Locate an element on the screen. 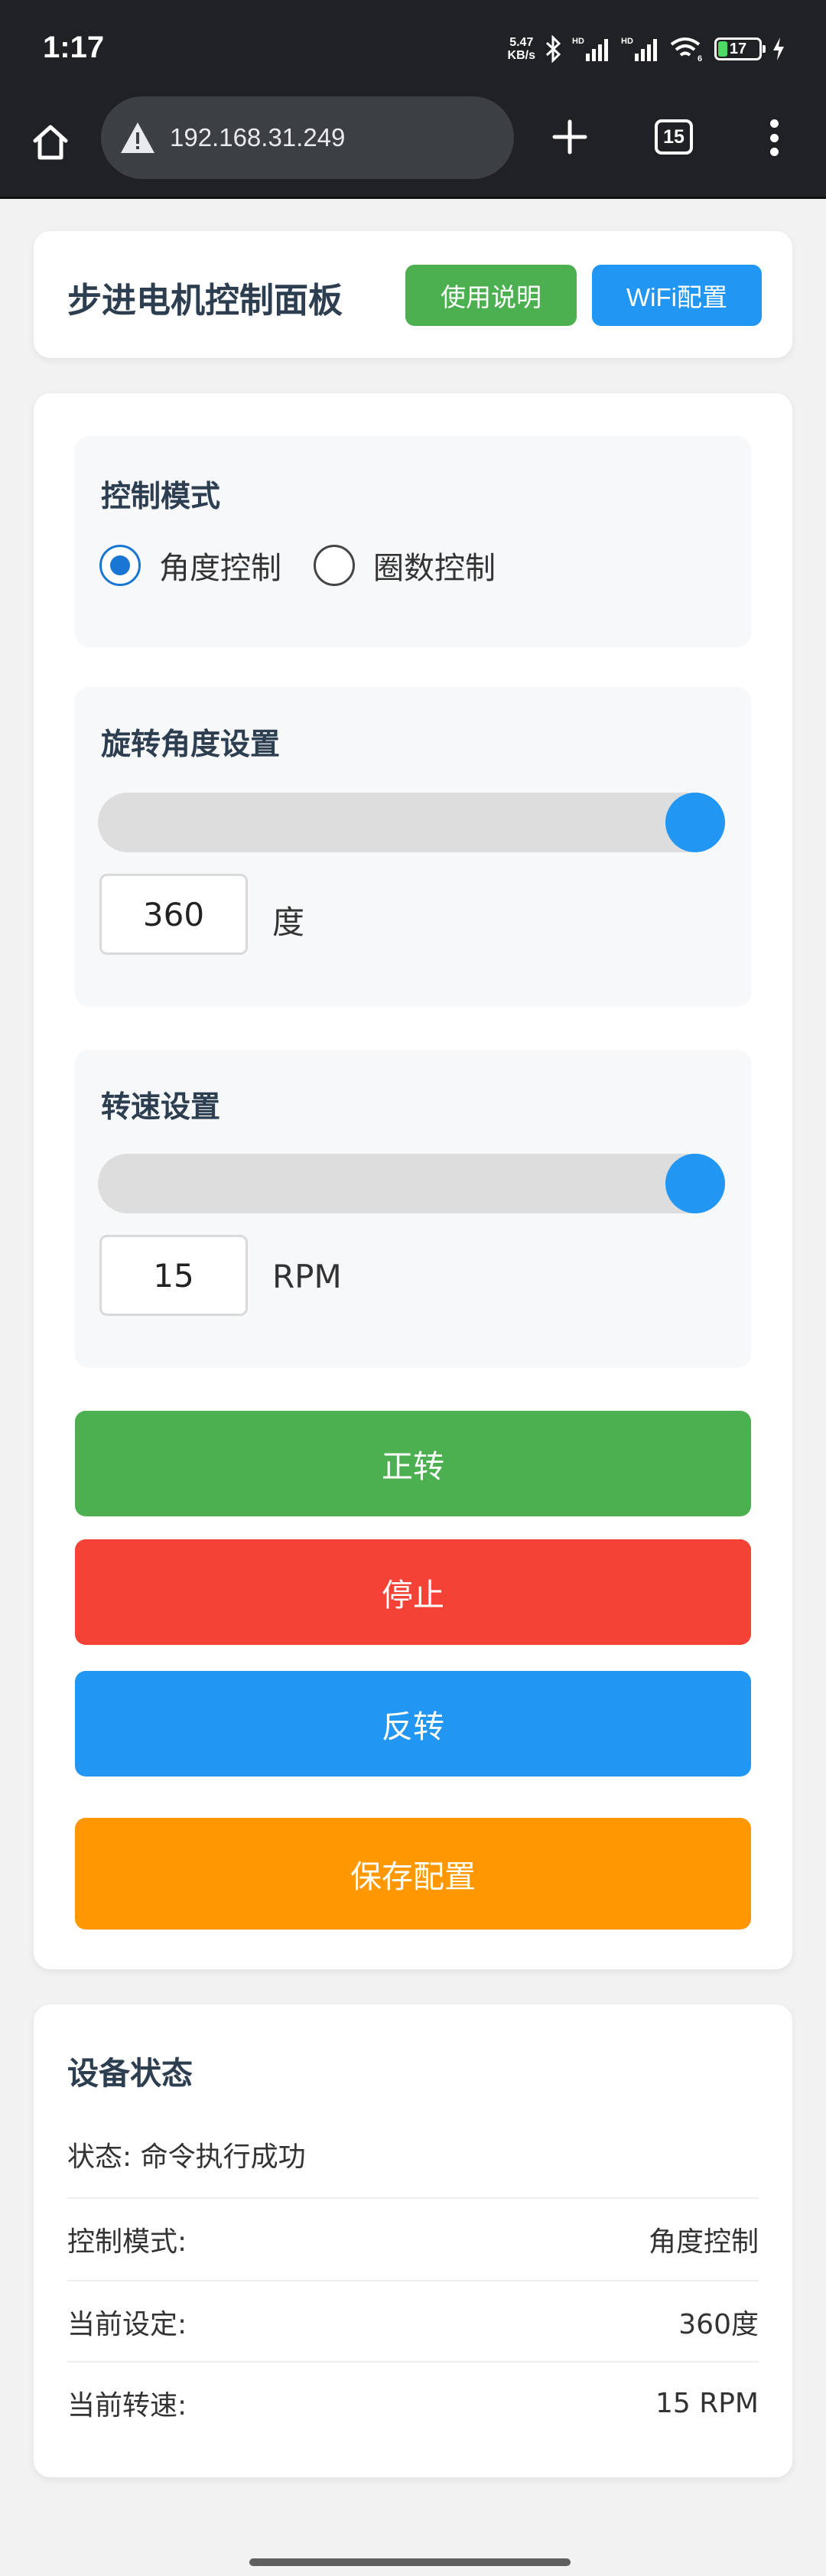 This screenshot has height=2576, width=826. address-bar: 192.168.31.249 is located at coordinates (308, 138).